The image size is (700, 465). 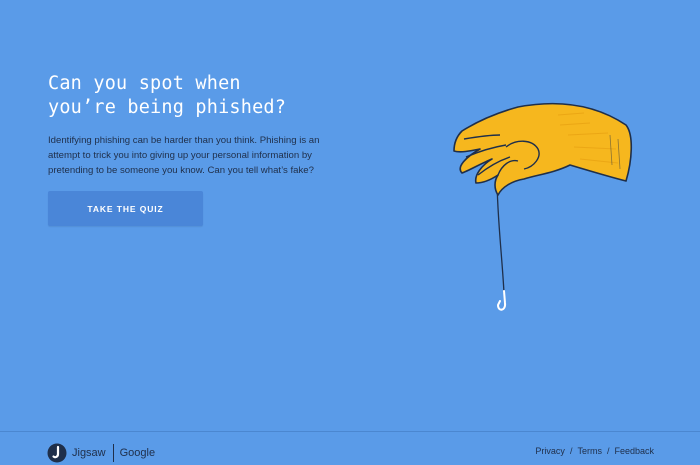 What do you see at coordinates (137, 453) in the screenshot?
I see `google-wordmark: Google` at bounding box center [137, 453].